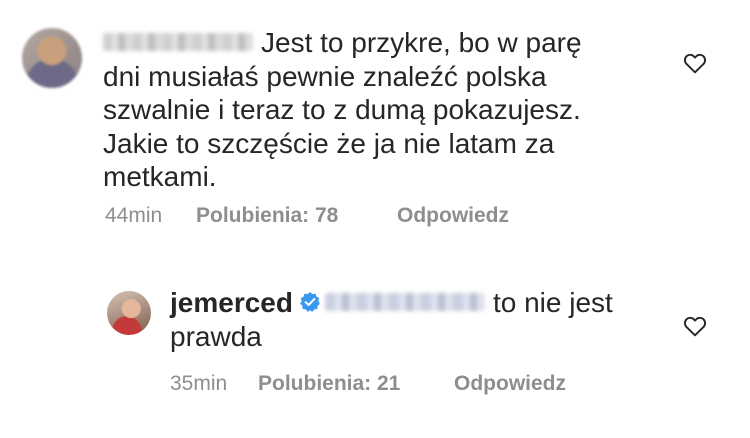 The width and height of the screenshot is (750, 438). What do you see at coordinates (421, 42) in the screenshot?
I see `comment-line: Jest to przykre, bo w parę` at bounding box center [421, 42].